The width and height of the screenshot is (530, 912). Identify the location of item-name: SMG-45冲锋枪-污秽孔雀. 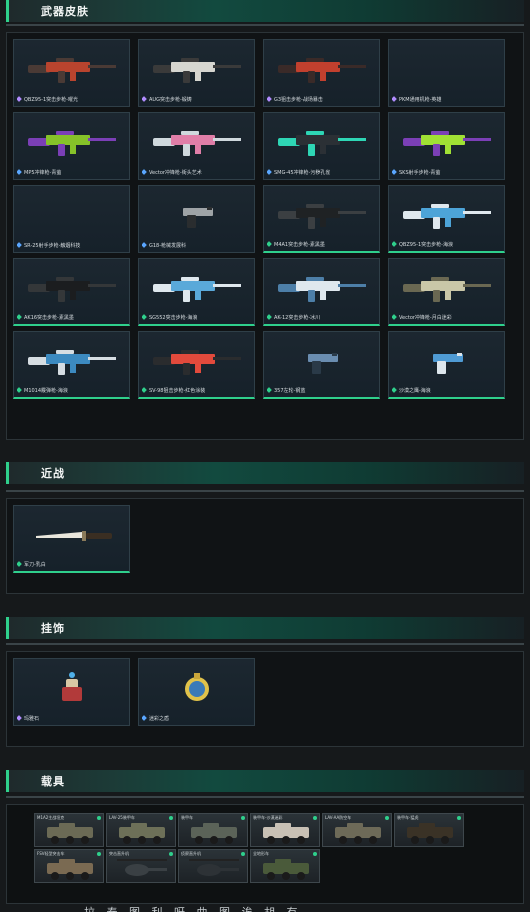
(302, 173).